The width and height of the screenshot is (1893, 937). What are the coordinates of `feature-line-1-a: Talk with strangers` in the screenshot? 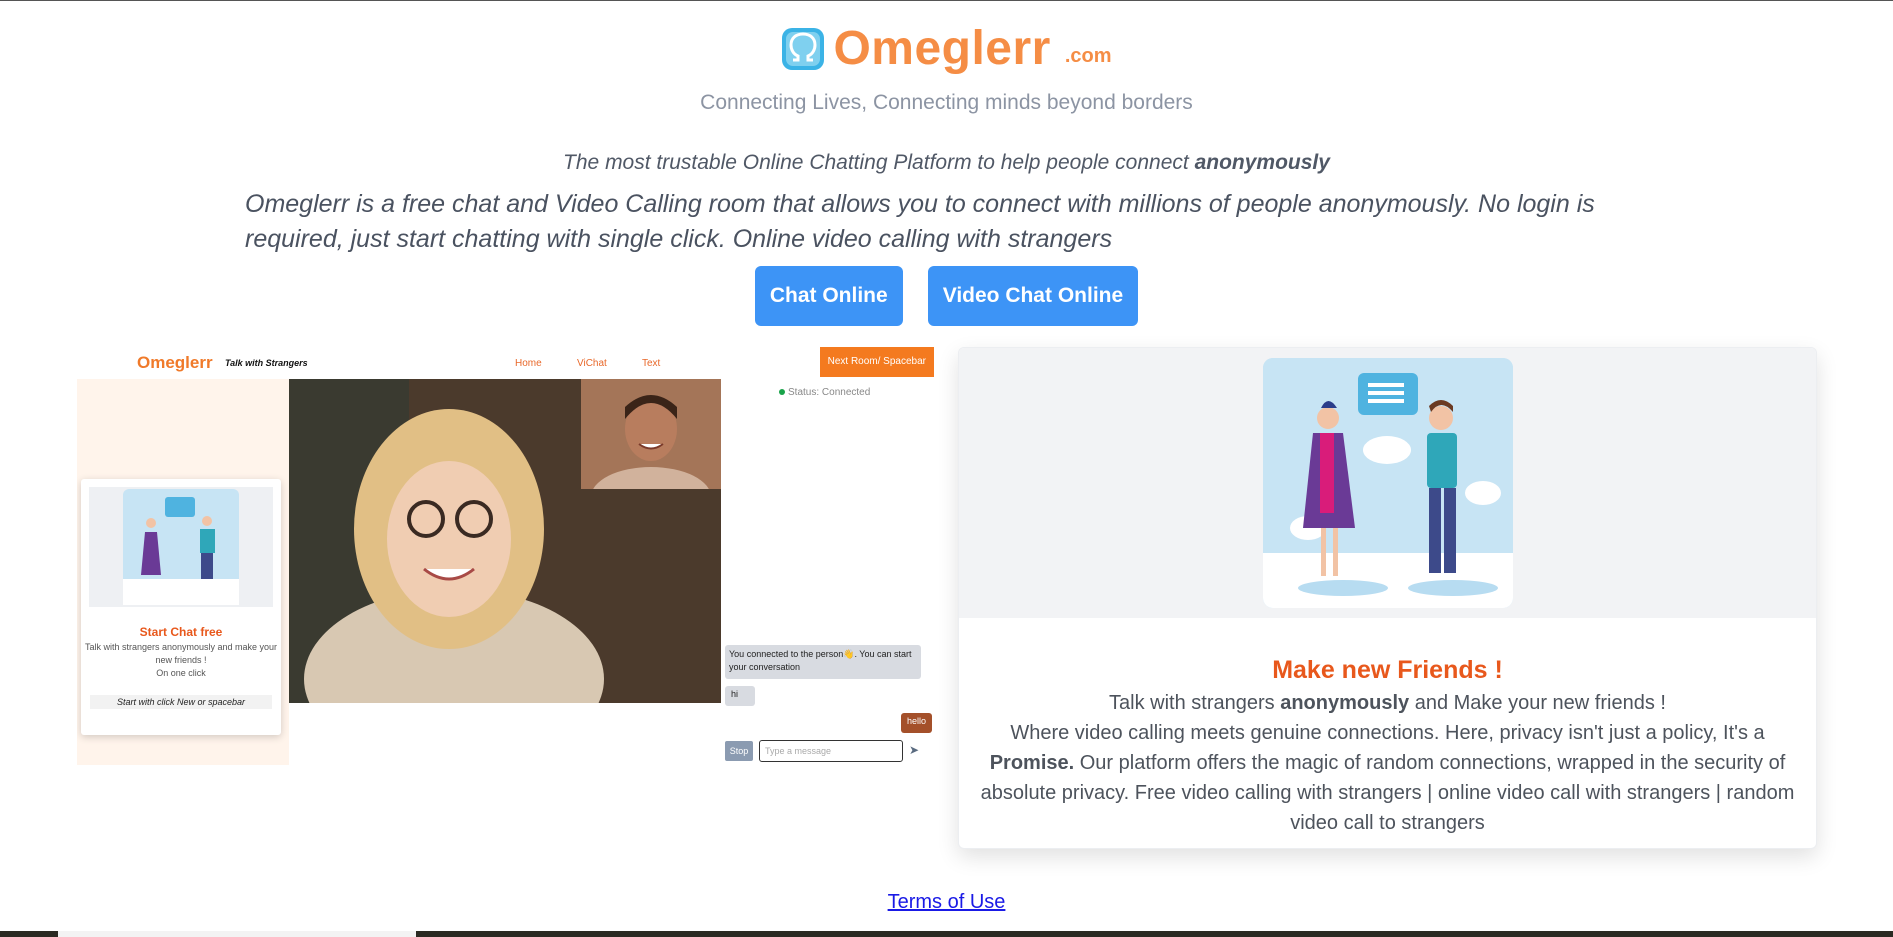 It's located at (1192, 703).